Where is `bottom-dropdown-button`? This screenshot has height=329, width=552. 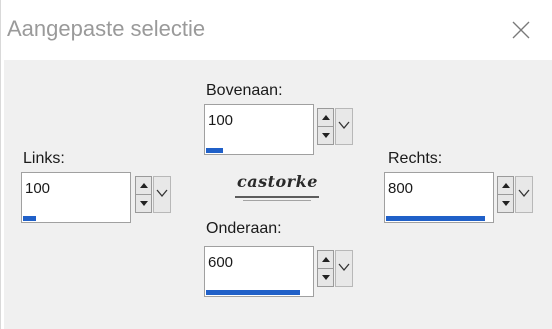
bottom-dropdown-button is located at coordinates (344, 268).